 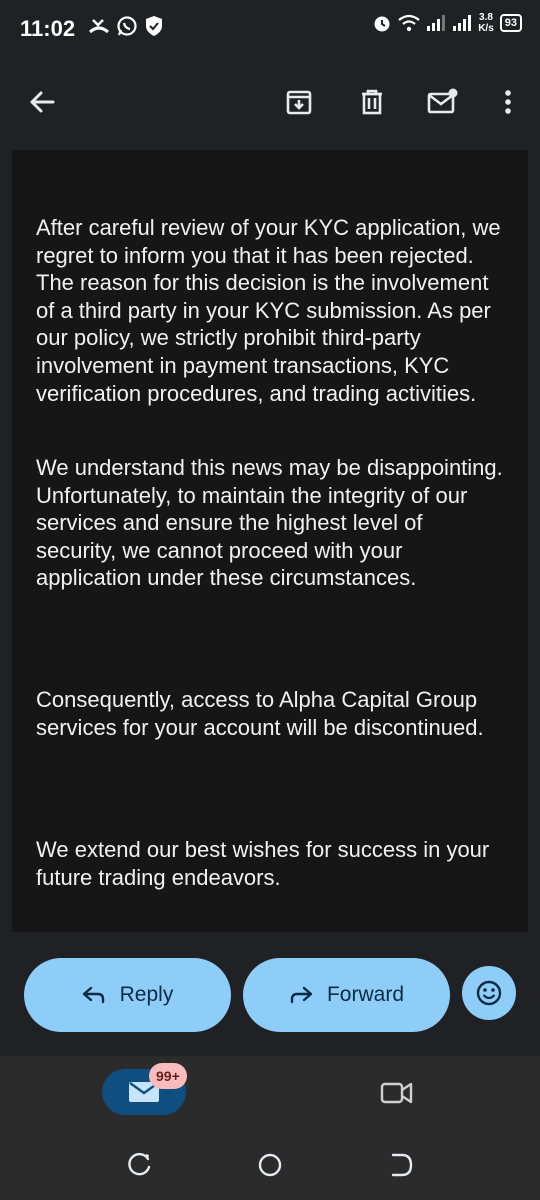 I want to click on whatsapp-icon, so click(x=127, y=26).